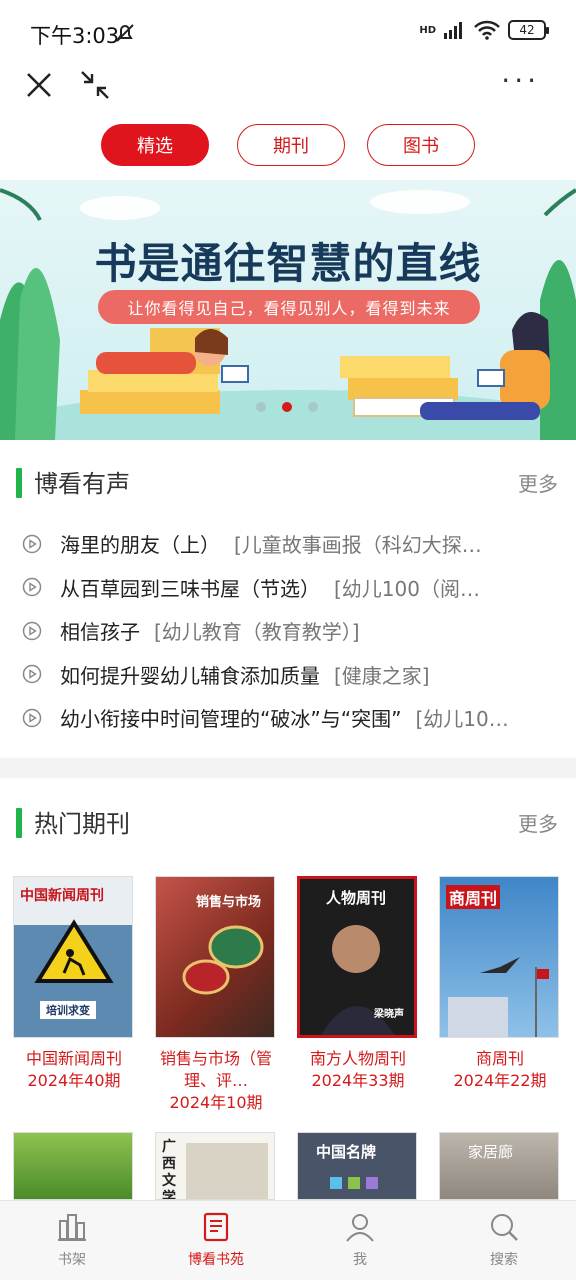 This screenshot has height=1280, width=576. Describe the element at coordinates (231, 719) in the screenshot. I see `audio-title: 幼小衔接中时间管理的“破冰”与“突围”` at that location.